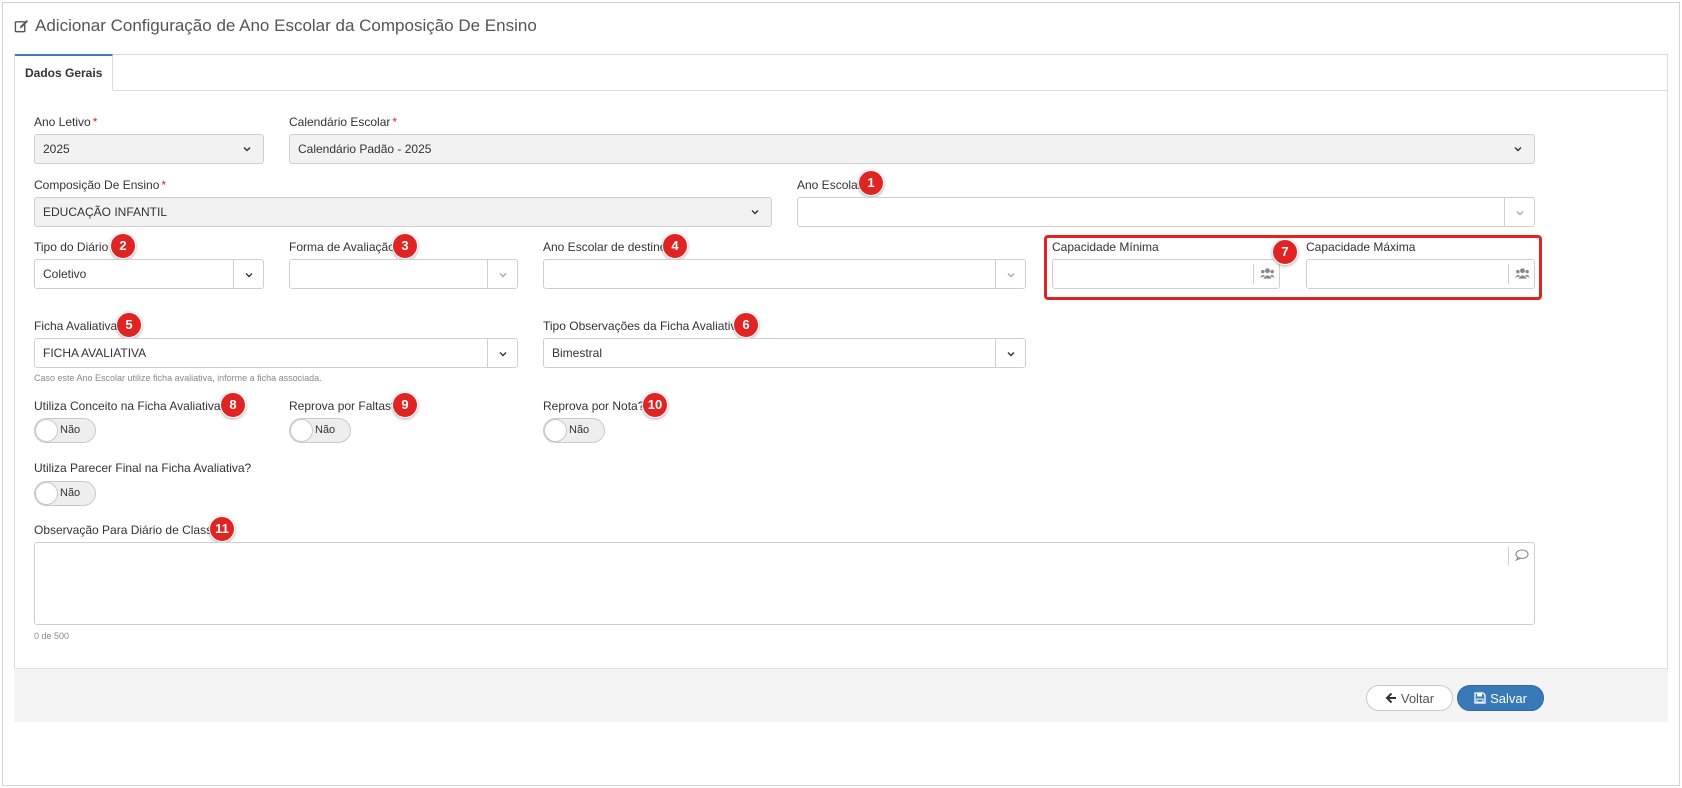 The image size is (1682, 788). What do you see at coordinates (405, 405) in the screenshot?
I see `annotation-badge-9: 9` at bounding box center [405, 405].